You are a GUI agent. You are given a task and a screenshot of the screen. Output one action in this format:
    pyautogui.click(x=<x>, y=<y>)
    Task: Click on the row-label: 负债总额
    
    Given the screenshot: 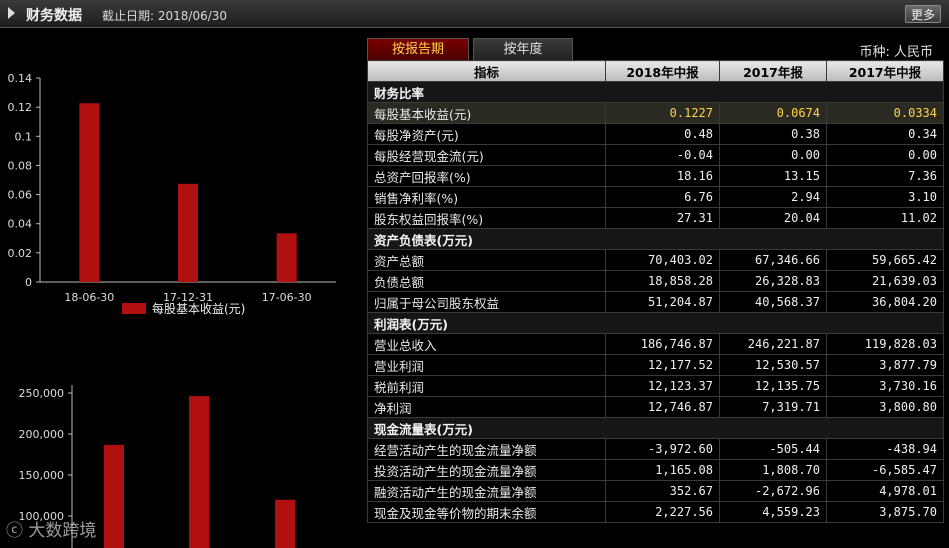 What is the action you would take?
    pyautogui.click(x=486, y=281)
    